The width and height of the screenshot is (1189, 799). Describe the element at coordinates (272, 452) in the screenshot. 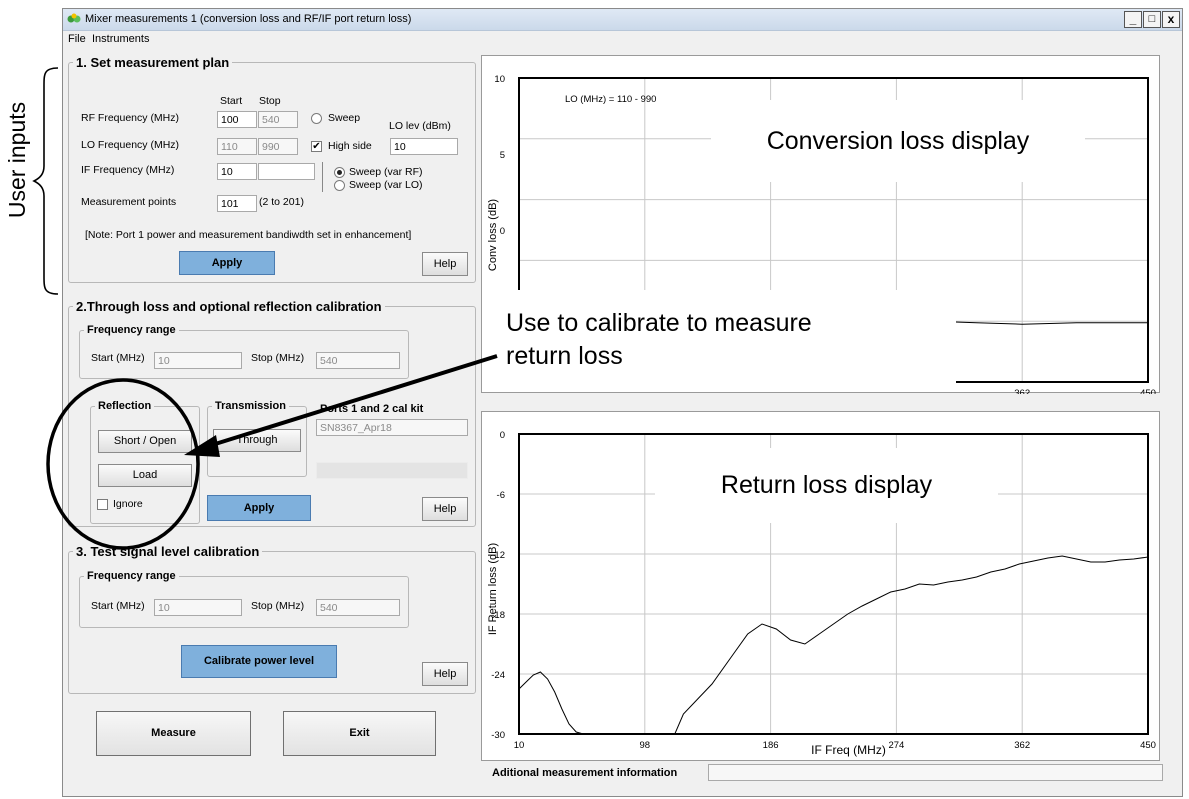

I see `annotation-overlay` at that location.